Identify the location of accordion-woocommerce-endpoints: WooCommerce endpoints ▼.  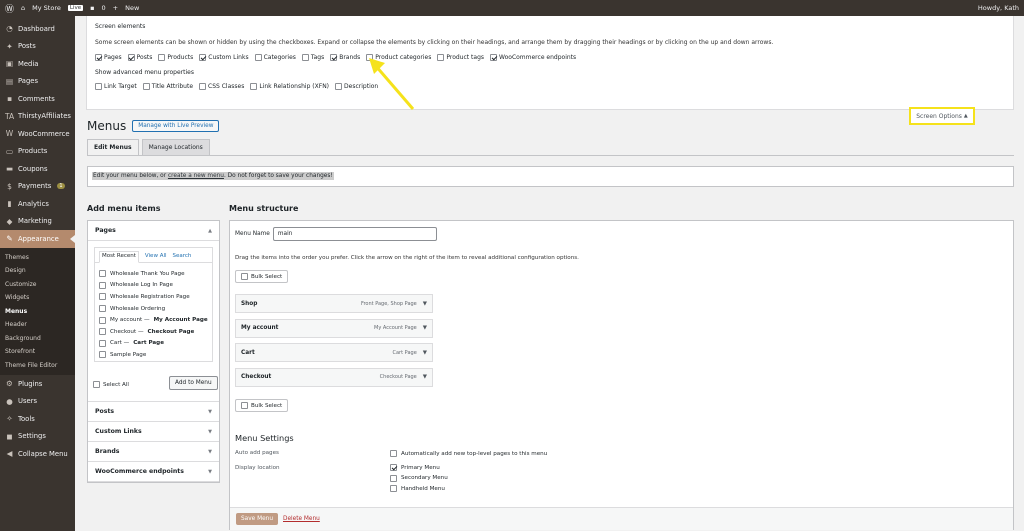
(153, 472).